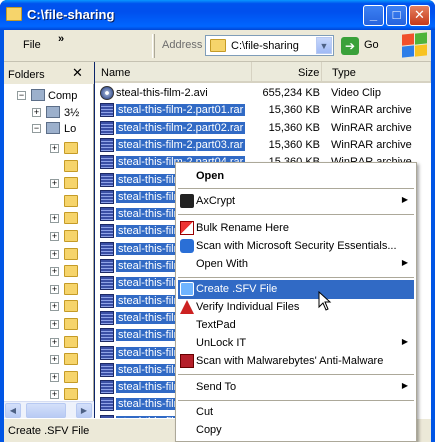  I want to click on menu-item-textpad: TextPad, so click(296, 325).